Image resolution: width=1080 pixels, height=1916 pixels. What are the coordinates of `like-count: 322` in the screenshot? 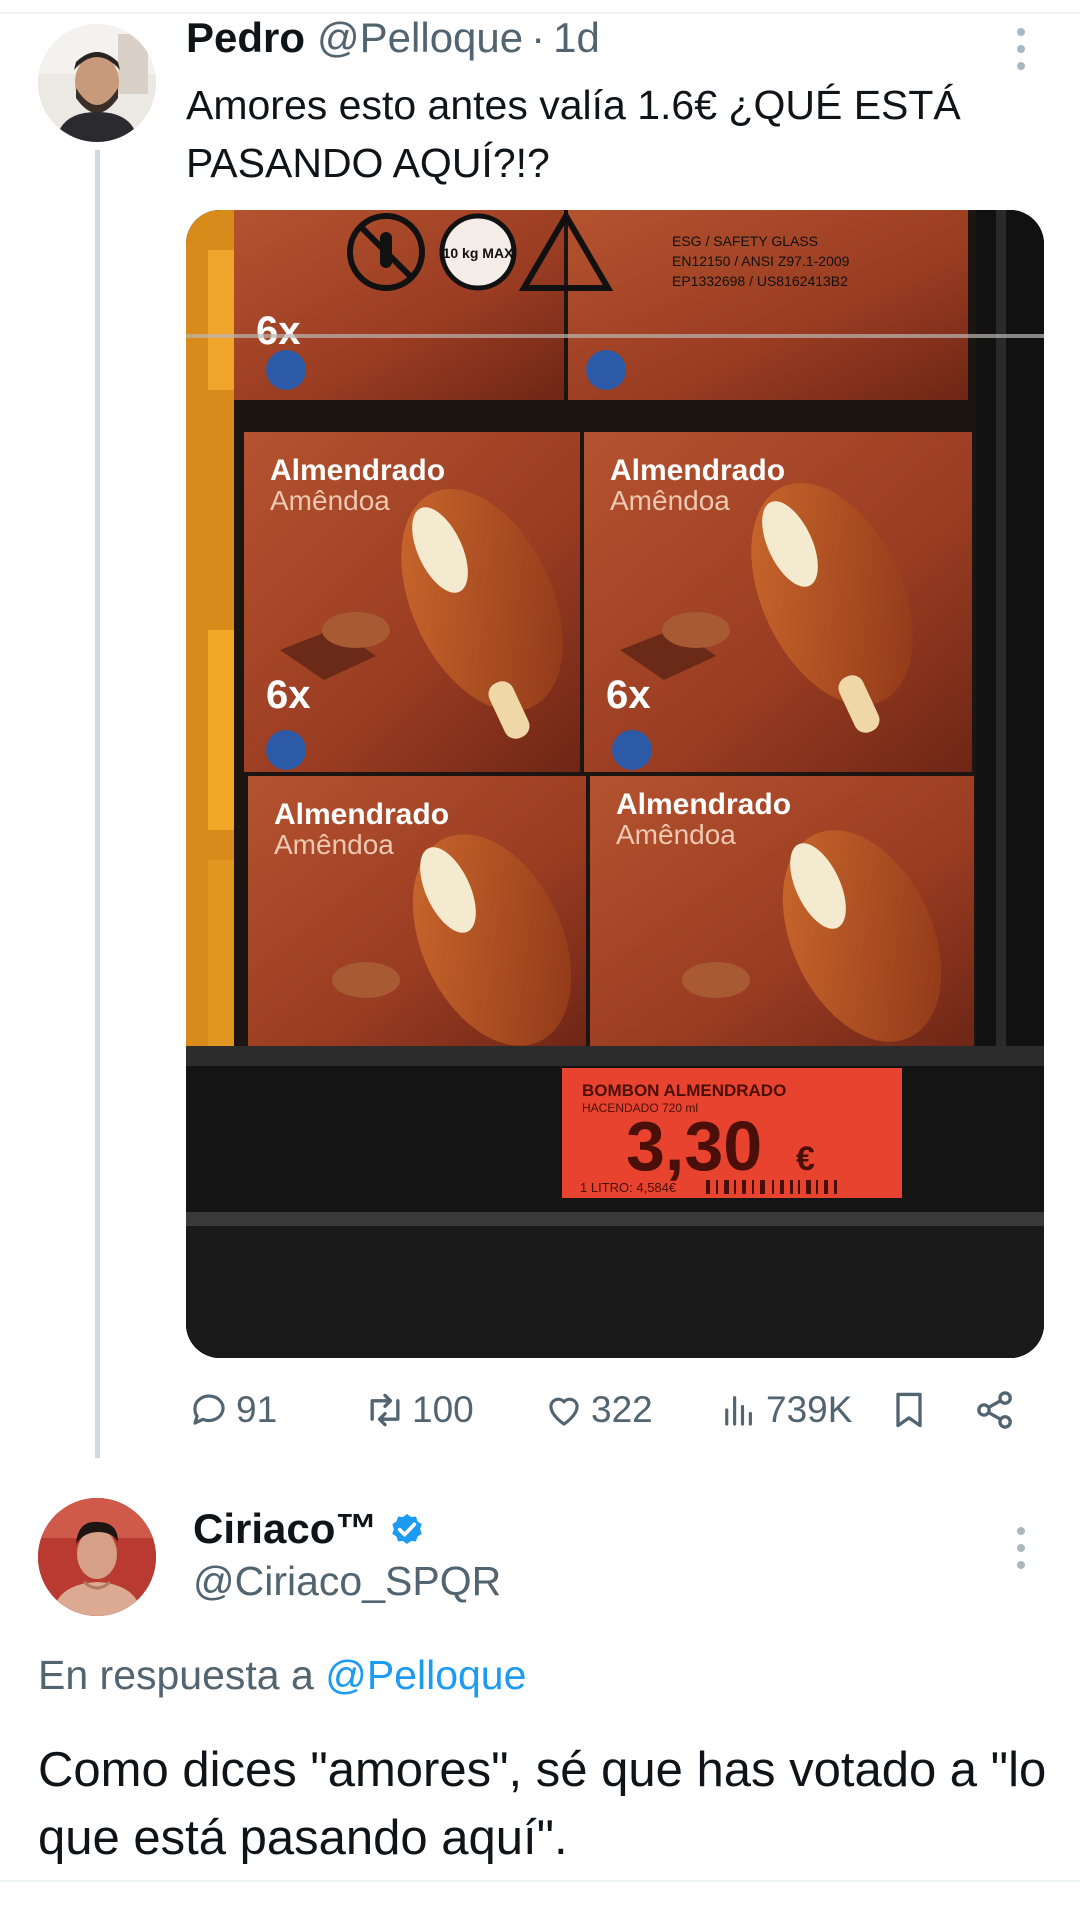 It's located at (622, 1409).